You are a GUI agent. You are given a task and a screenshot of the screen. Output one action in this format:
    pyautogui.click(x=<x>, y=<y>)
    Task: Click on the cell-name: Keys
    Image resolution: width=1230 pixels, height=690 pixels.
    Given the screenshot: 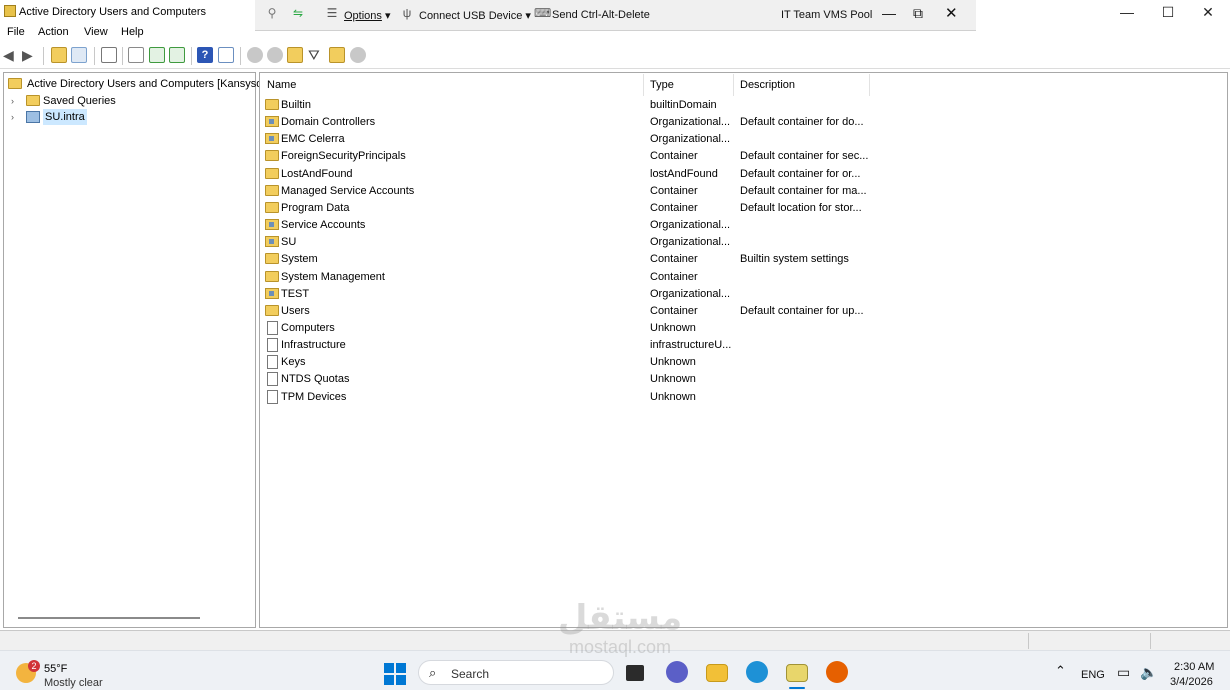 What is the action you would take?
    pyautogui.click(x=293, y=362)
    